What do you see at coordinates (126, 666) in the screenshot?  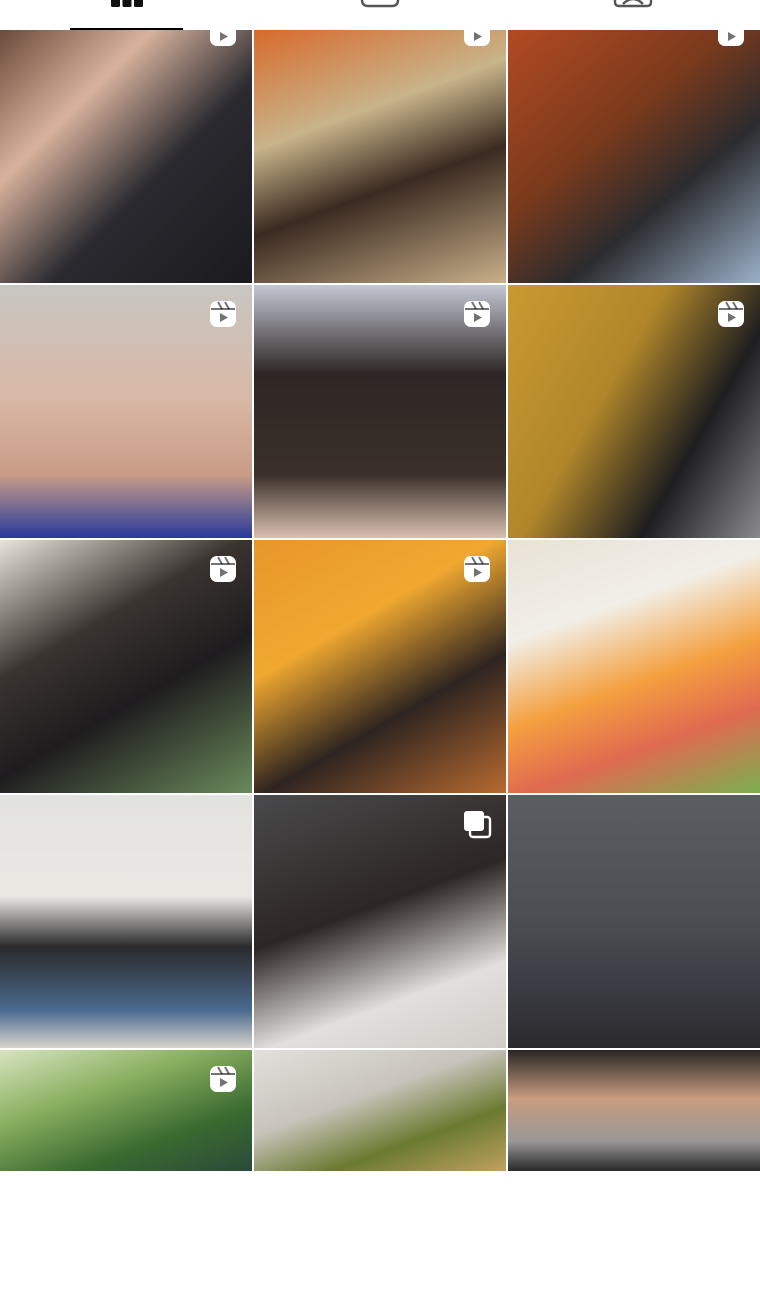 I see `post-thumbnail-girl-supermarket` at bounding box center [126, 666].